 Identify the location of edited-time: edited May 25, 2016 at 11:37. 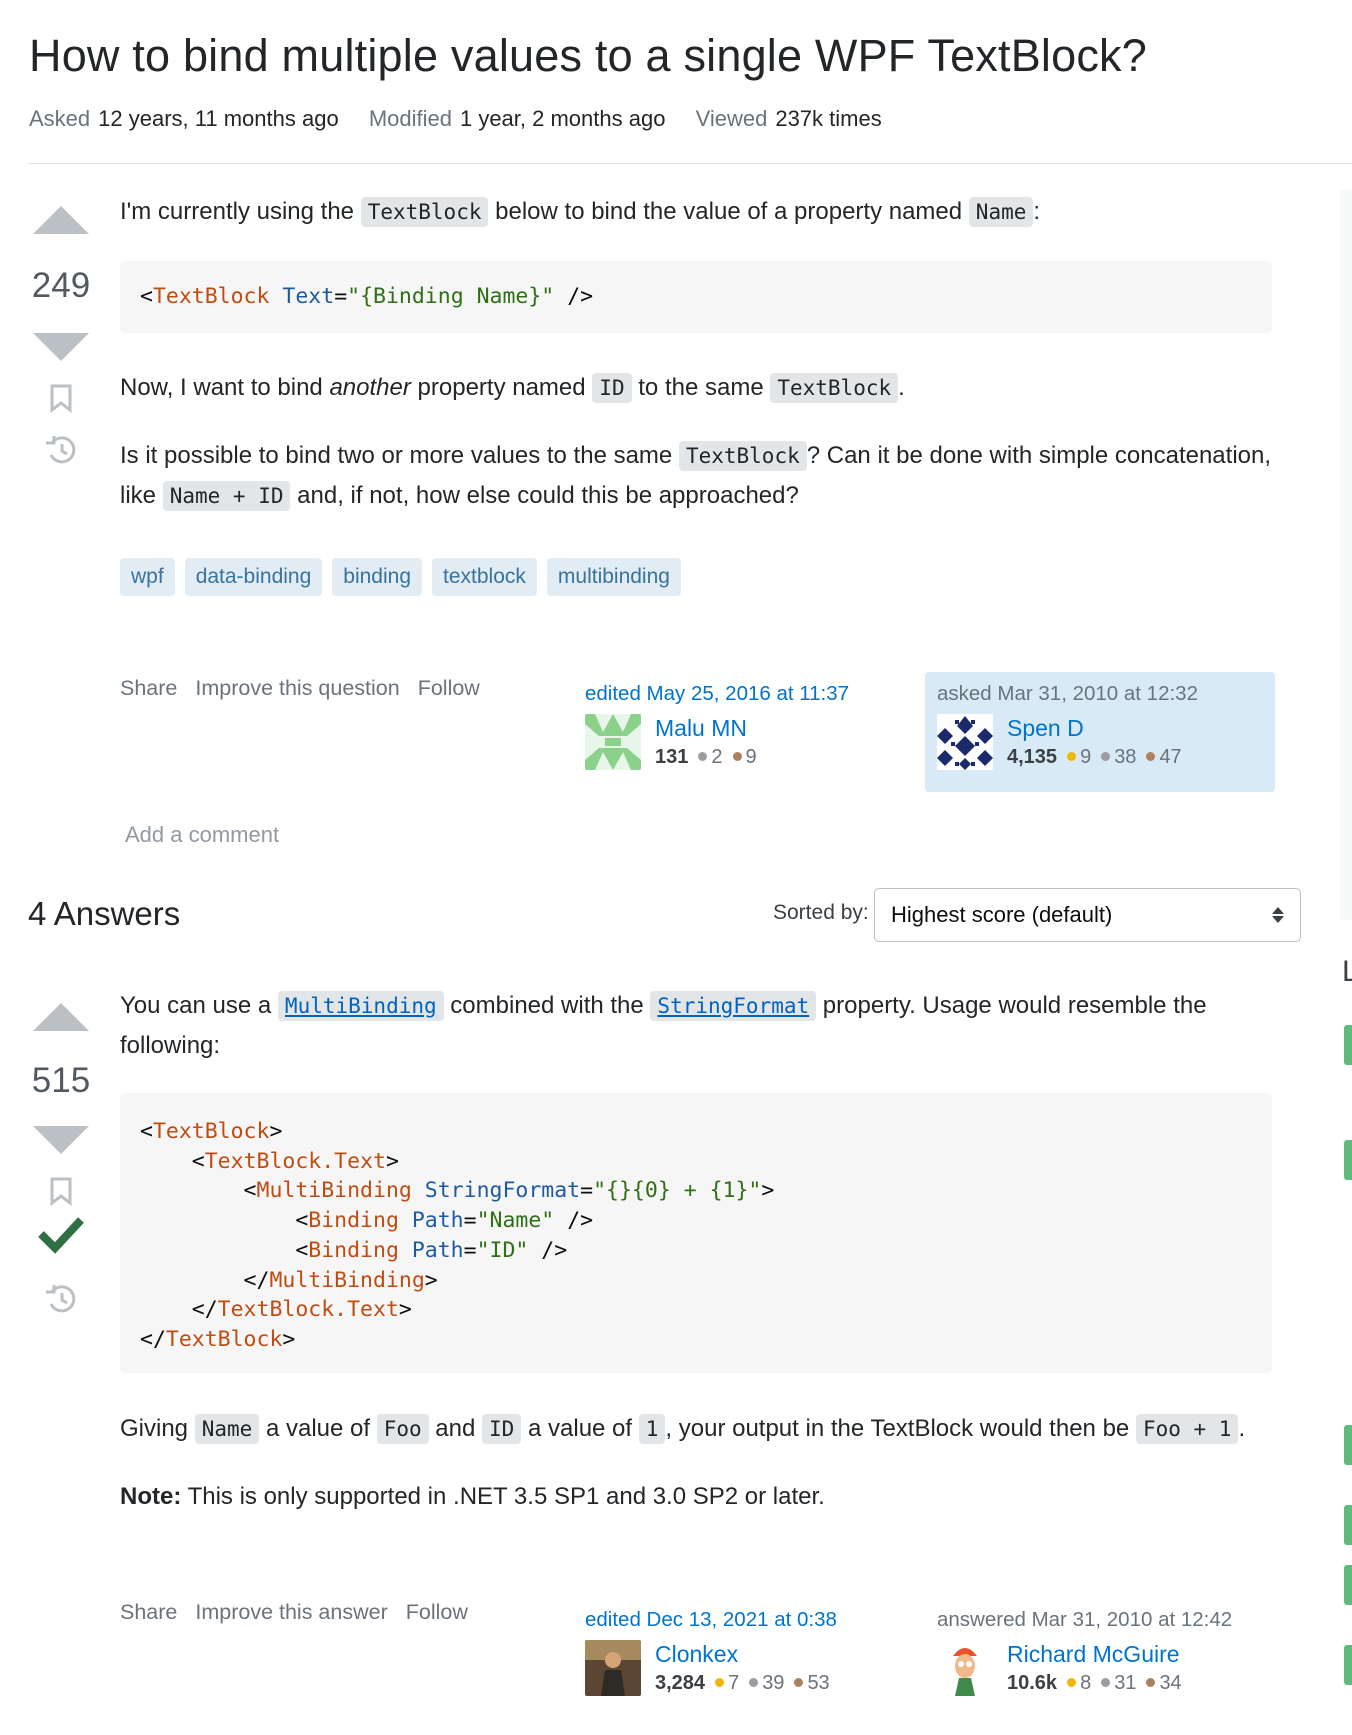
(748, 694).